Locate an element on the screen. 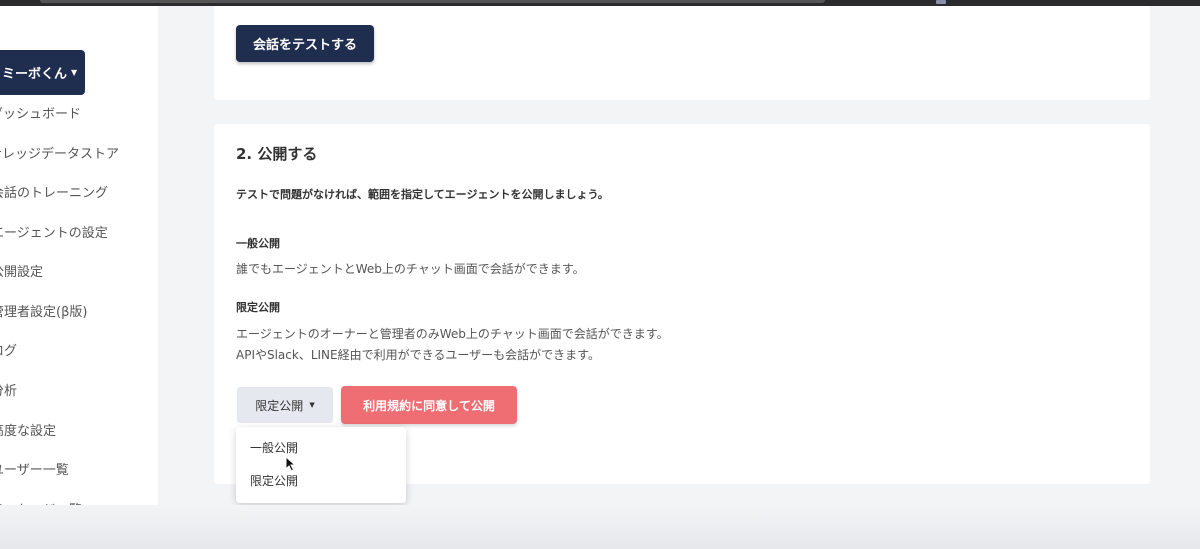 This screenshot has height=549, width=1200. sidebar-item-dashboard: ダッシュボード is located at coordinates (40, 115).